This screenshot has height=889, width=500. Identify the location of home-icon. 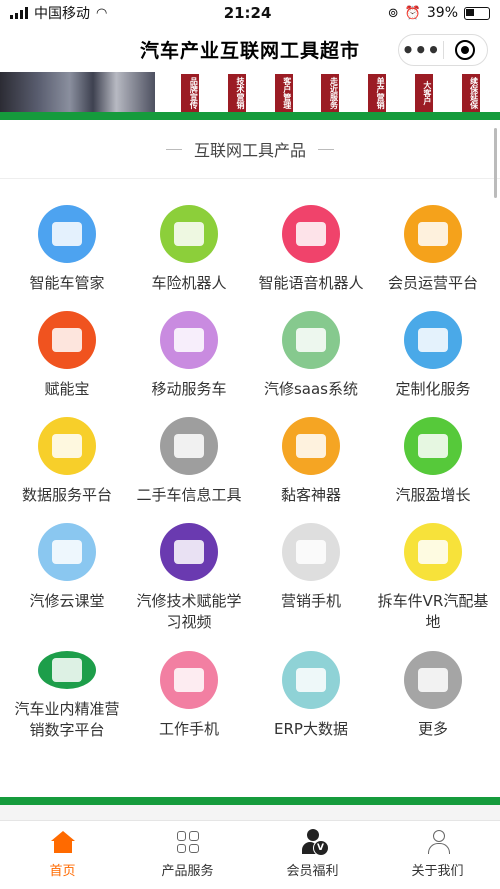
(63, 842).